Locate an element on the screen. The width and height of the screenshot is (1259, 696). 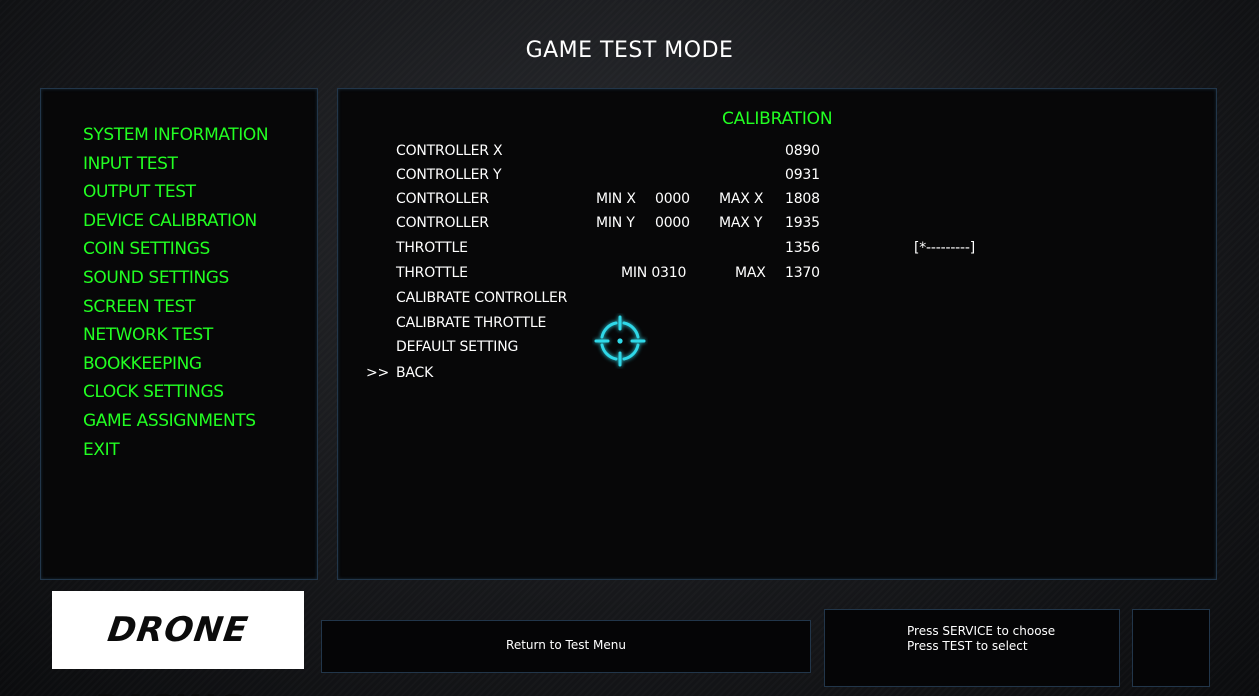
menu-item-system-information: SYSTEM INFORMATION is located at coordinates (176, 135).